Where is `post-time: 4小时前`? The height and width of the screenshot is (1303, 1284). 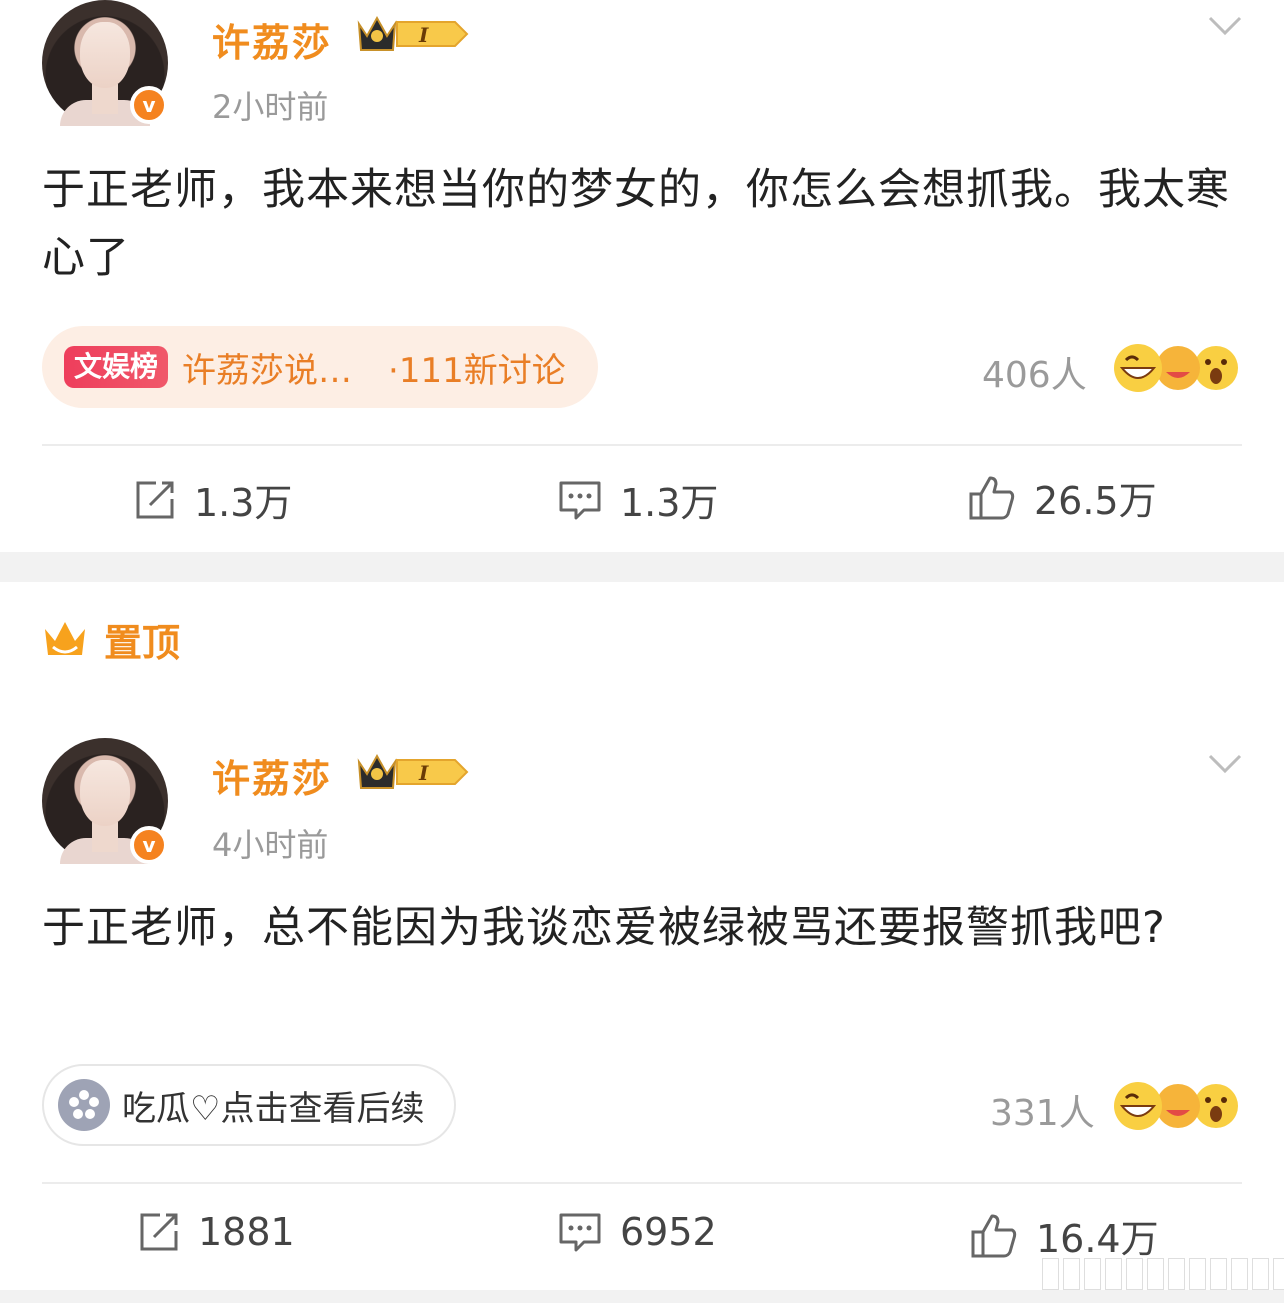
post-time: 4小时前 is located at coordinates (270, 845).